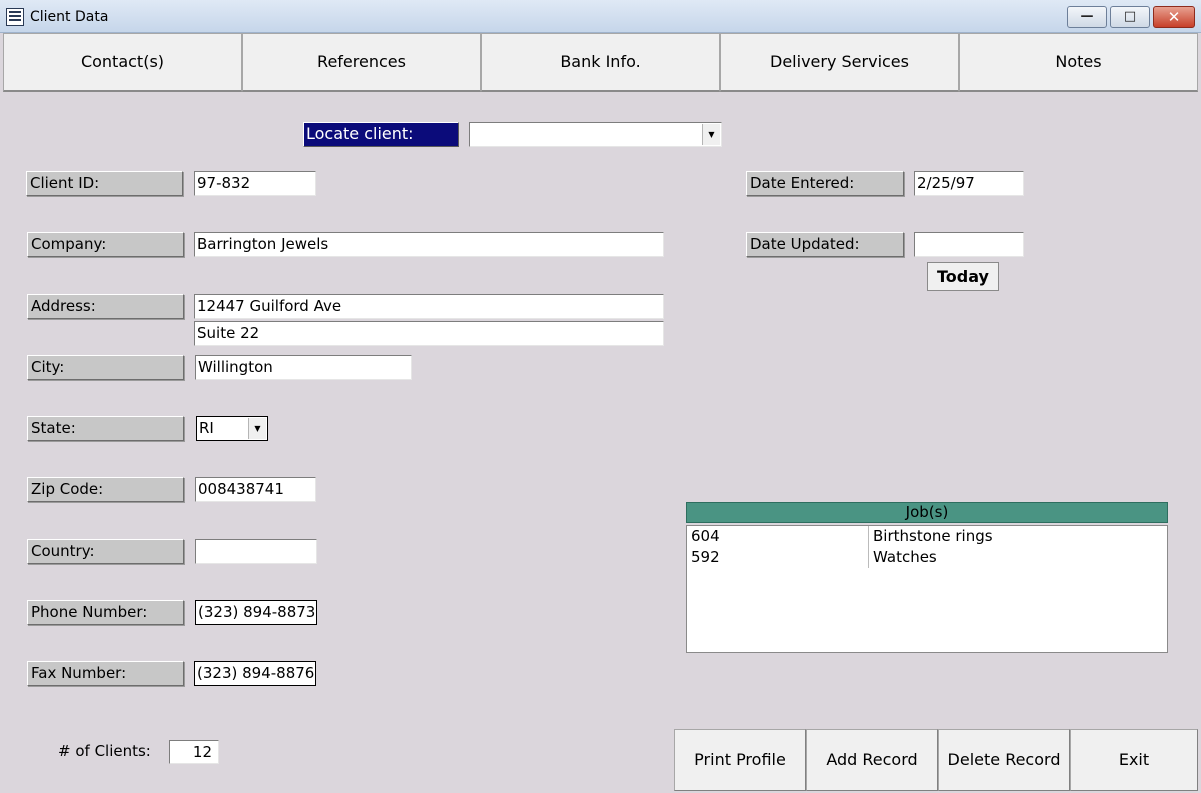 The width and height of the screenshot is (1201, 793). Describe the element at coordinates (105, 367) in the screenshot. I see `city-label: City:` at that location.